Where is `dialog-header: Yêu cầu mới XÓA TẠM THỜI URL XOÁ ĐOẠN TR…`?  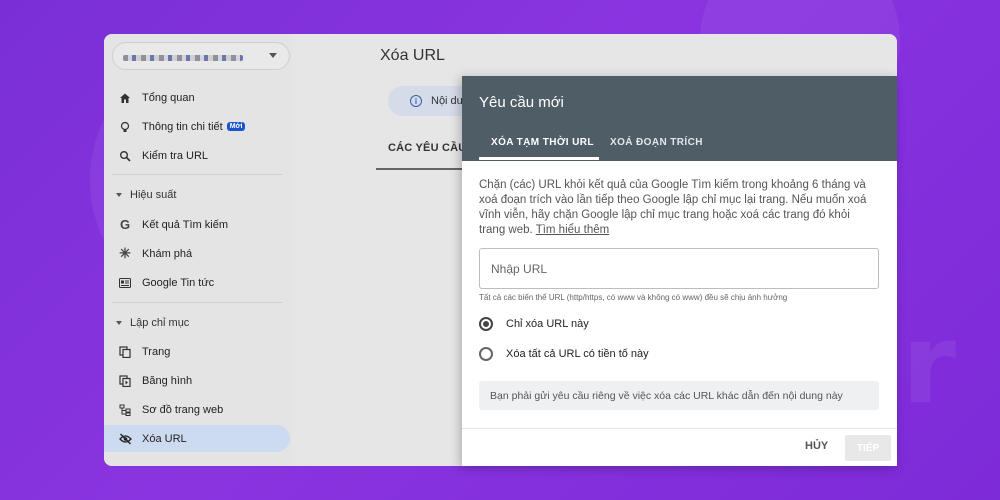 dialog-header: Yêu cầu mới XÓA TẠM THỜI URL XOÁ ĐOẠN TR… is located at coordinates (679, 118).